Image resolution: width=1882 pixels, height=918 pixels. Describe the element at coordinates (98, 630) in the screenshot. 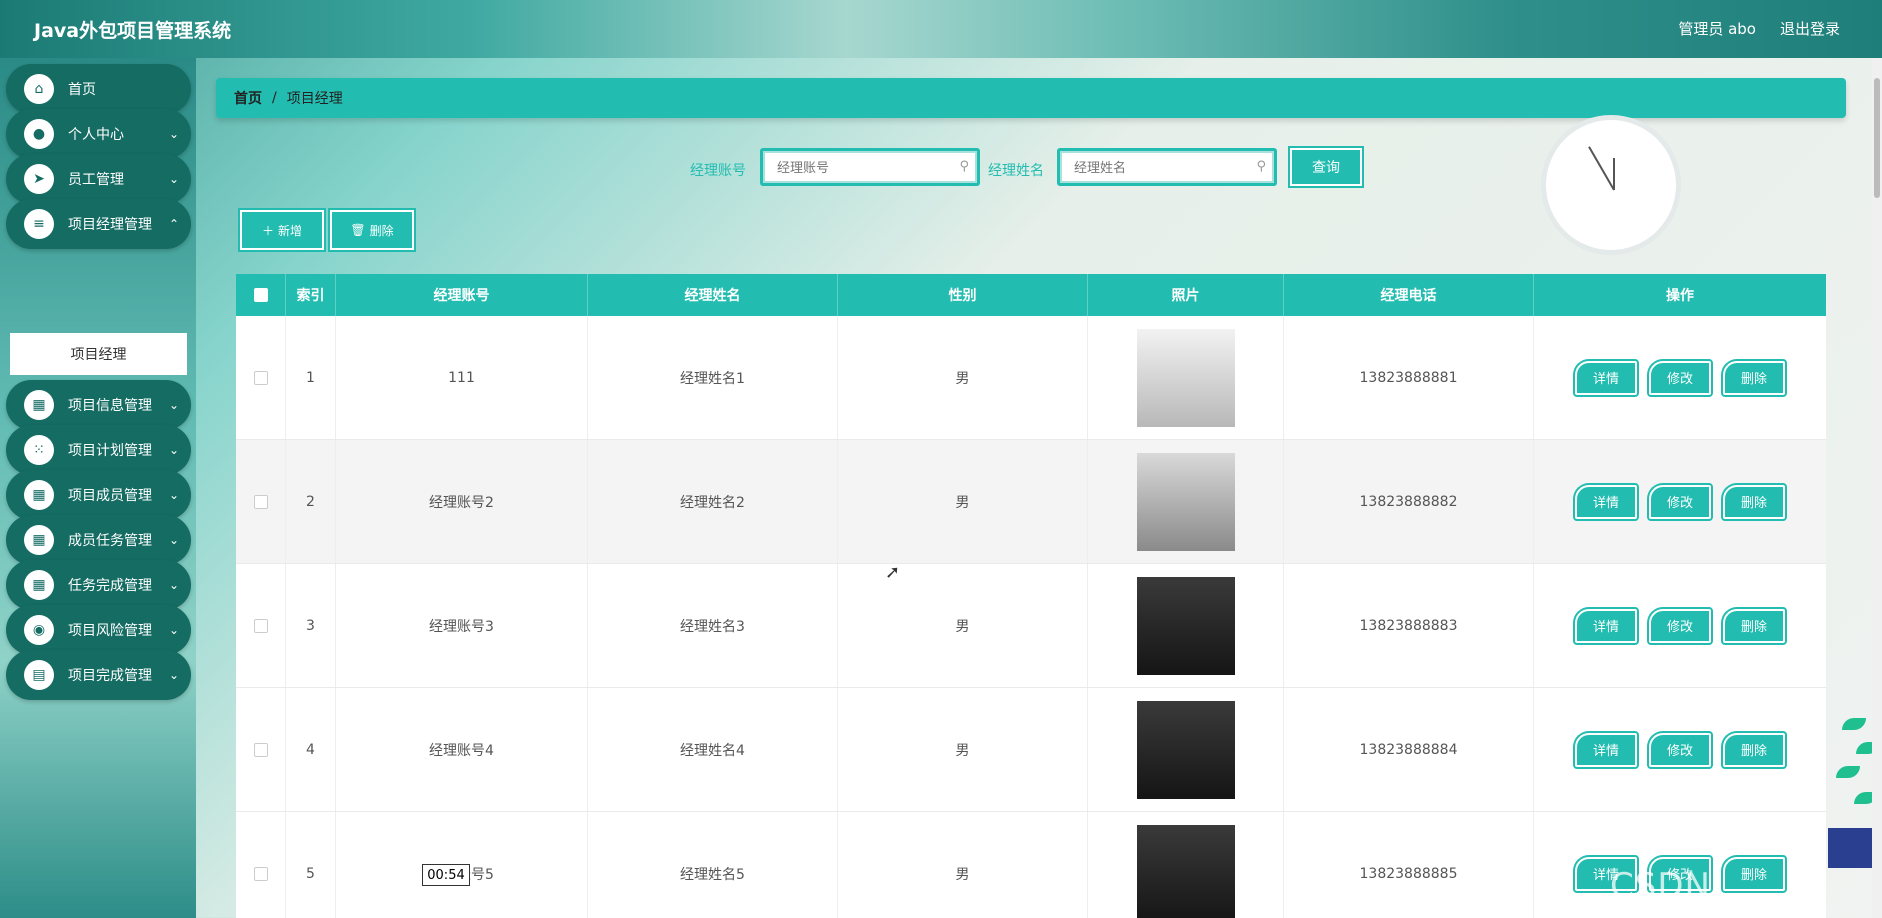

I see `sidebar-item-project-risk: ◉ 项目风险管理 ⌄` at that location.